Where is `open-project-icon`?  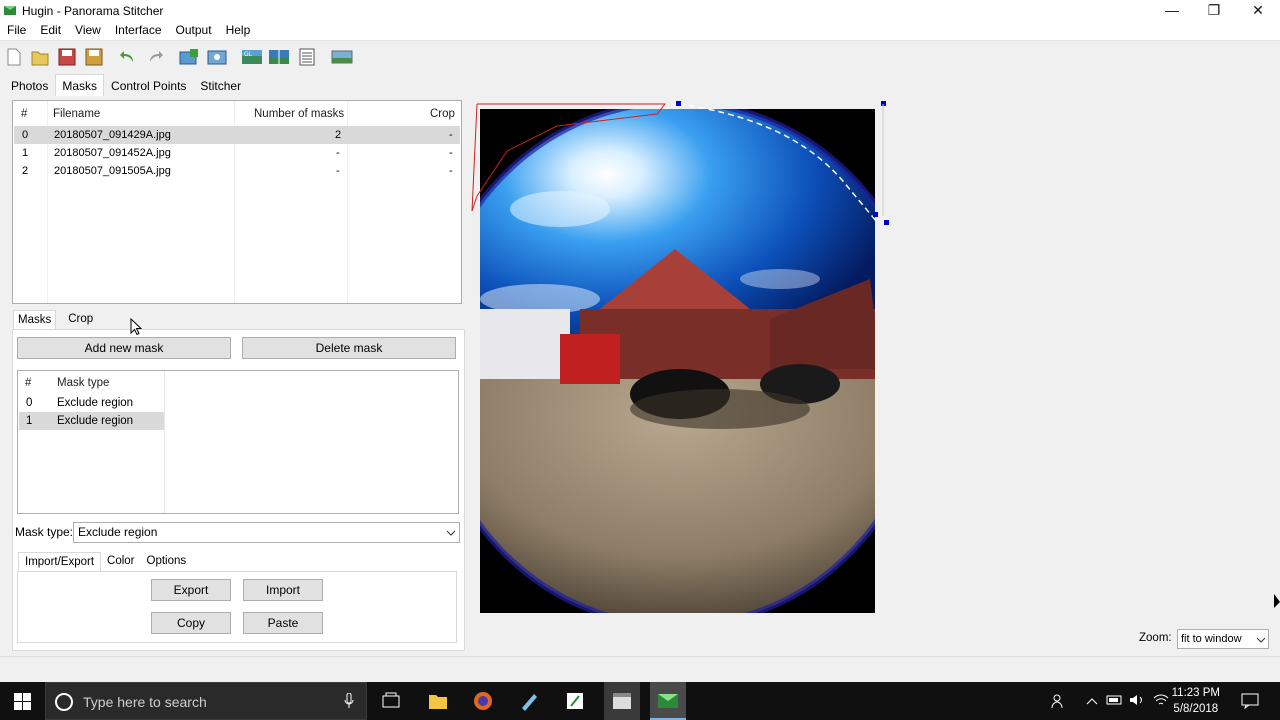
open-project-icon is located at coordinates (40, 57).